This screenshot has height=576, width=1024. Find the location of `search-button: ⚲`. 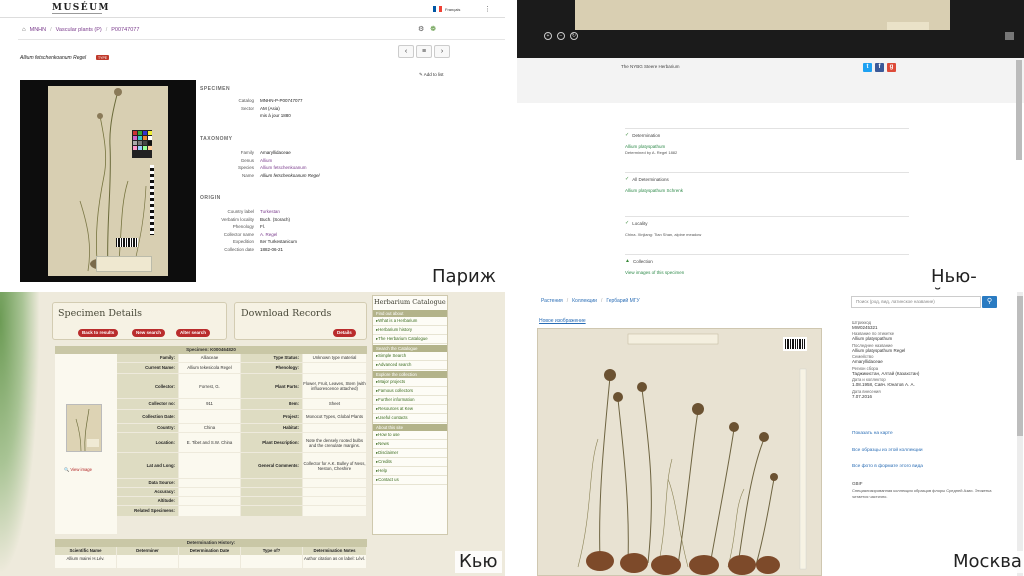

search-button: ⚲ is located at coordinates (989, 302).